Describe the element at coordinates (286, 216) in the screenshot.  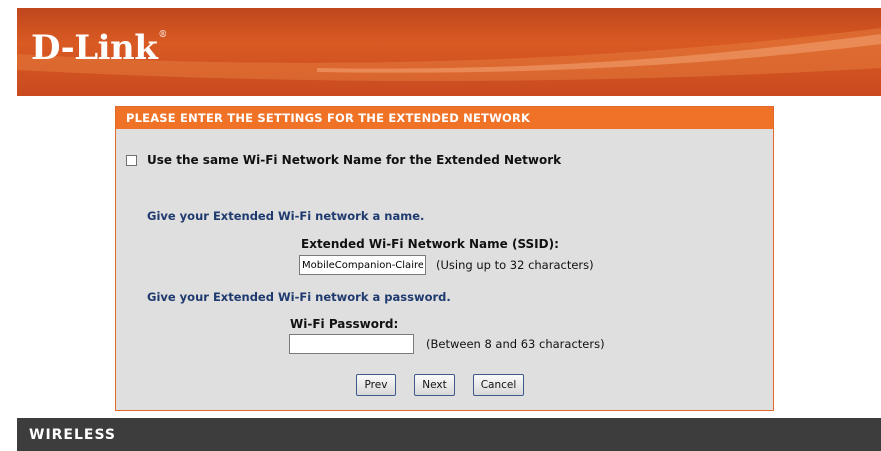
I see `name-section-heading: Give your Extended Wi-Fi network a name.` at that location.